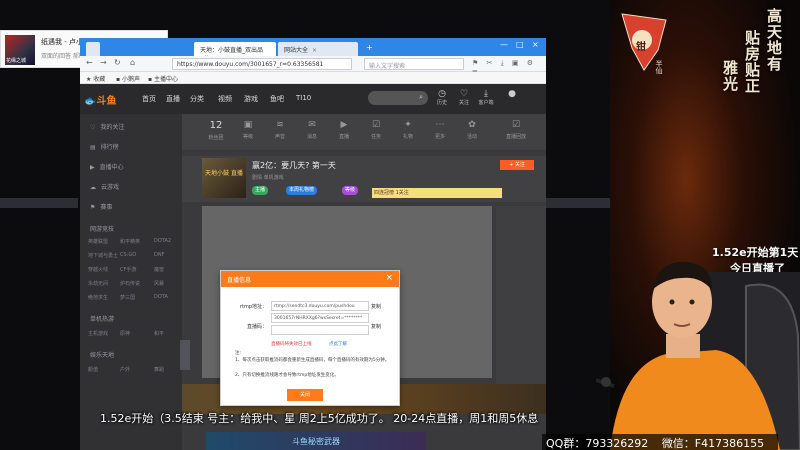 The image size is (800, 450). Describe the element at coordinates (294, 165) in the screenshot. I see `room-title: 赢2亿：要几天? 第一天` at that location.